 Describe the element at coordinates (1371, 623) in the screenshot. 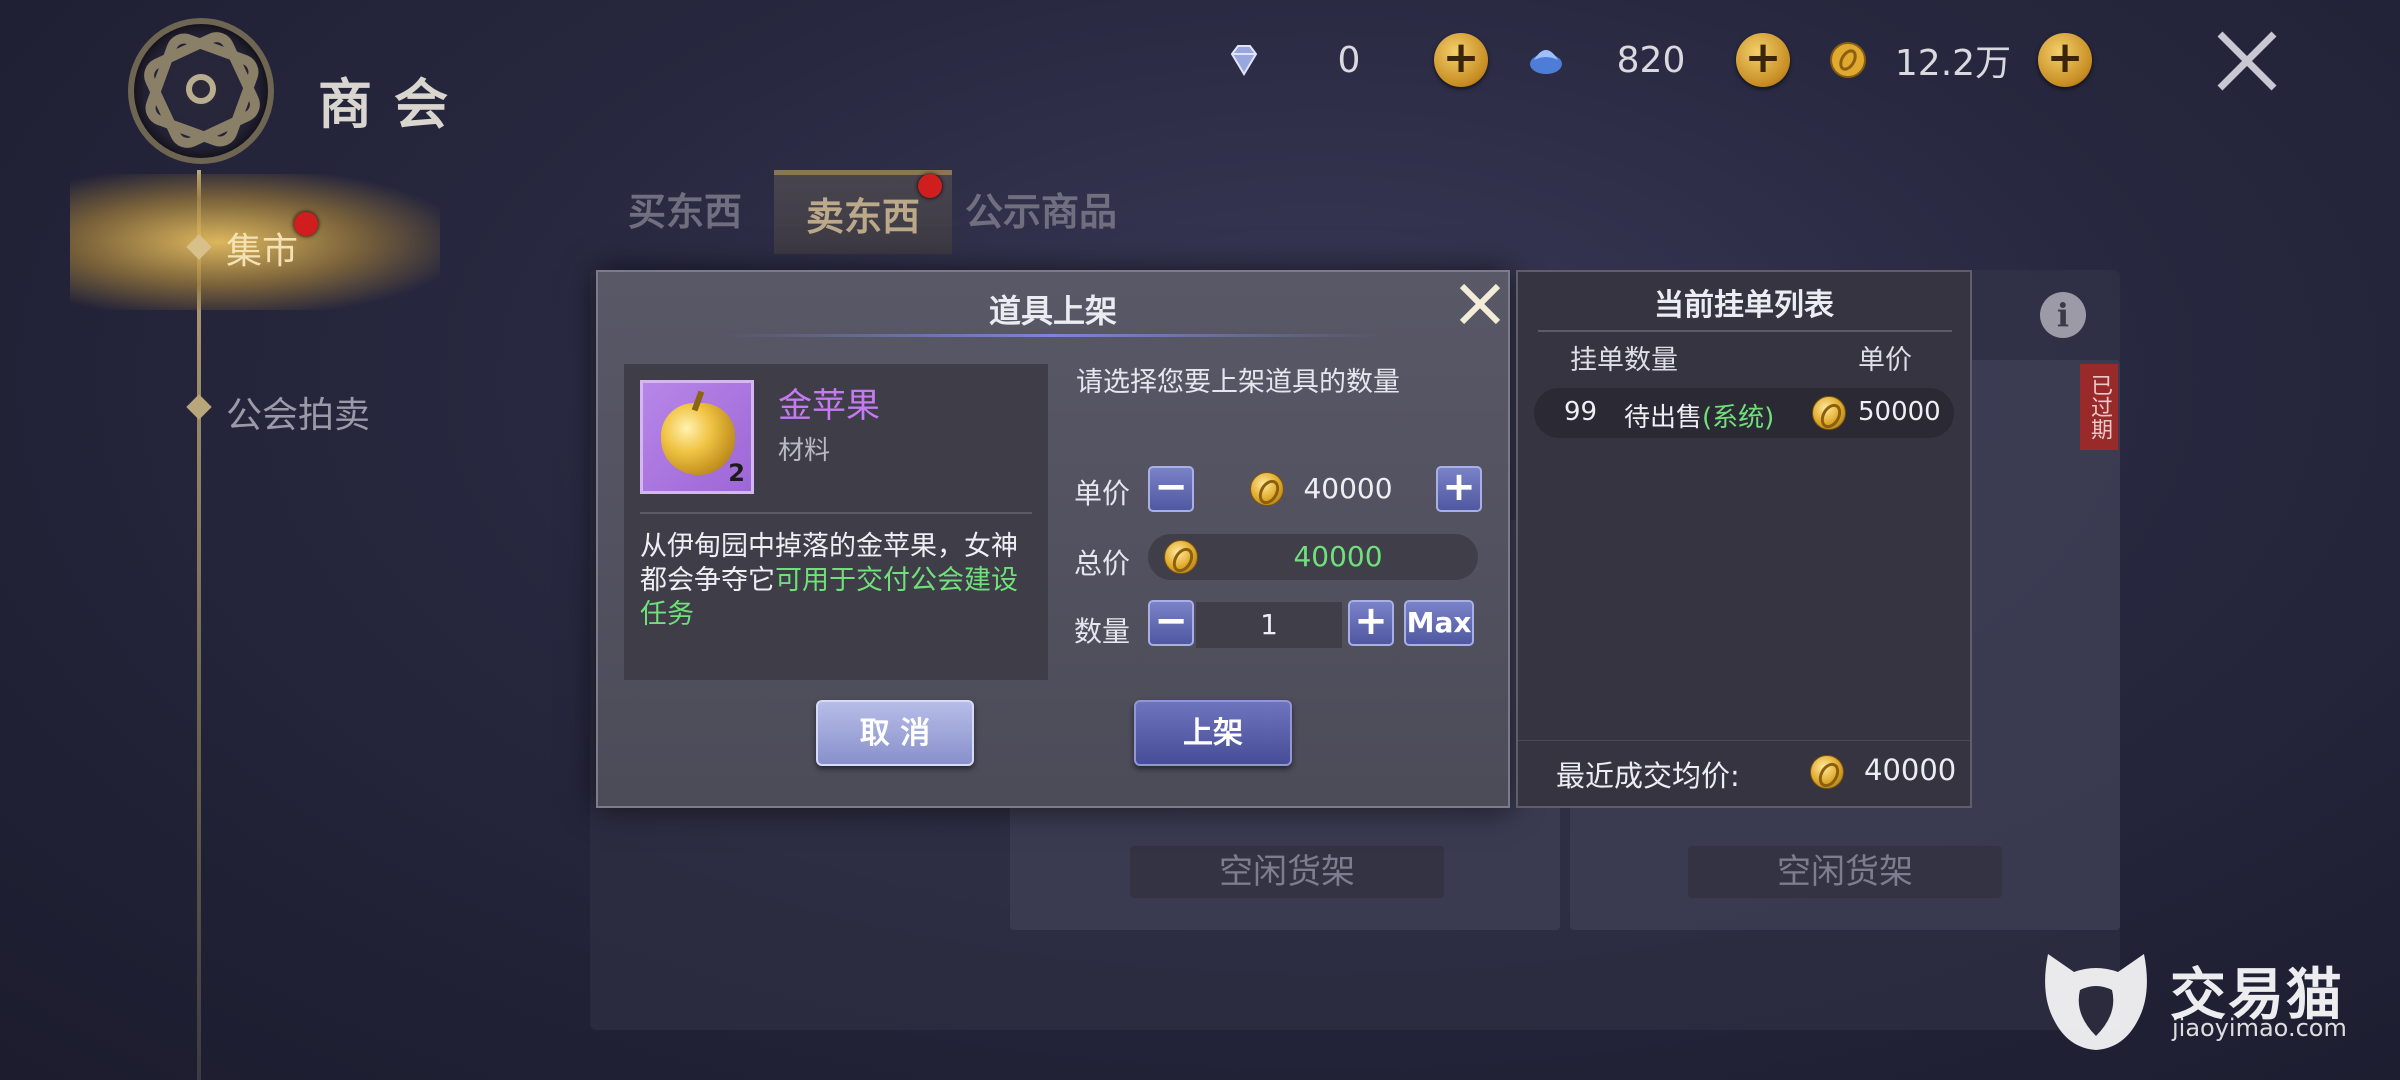

I see `increase-quantity-button: +` at that location.